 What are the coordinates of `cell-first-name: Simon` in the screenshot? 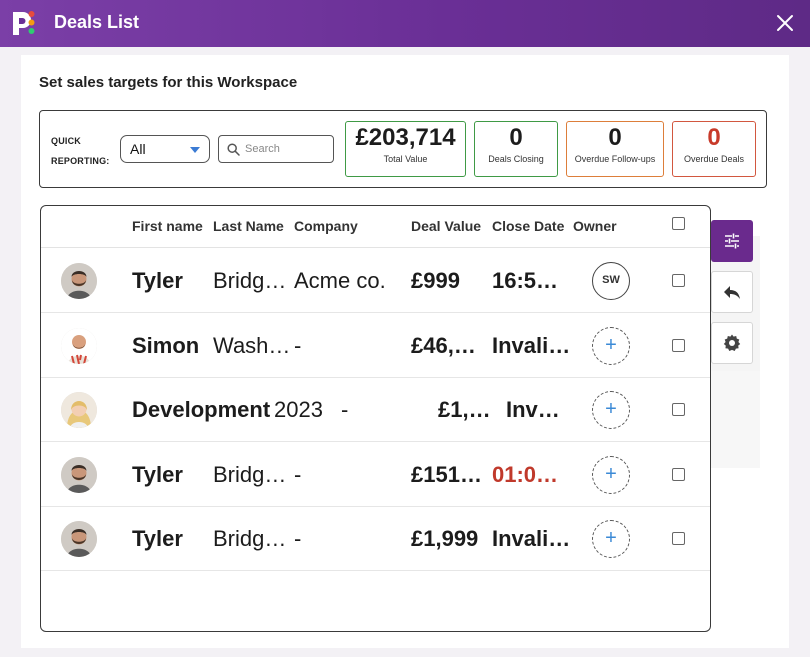 It's located at (166, 345).